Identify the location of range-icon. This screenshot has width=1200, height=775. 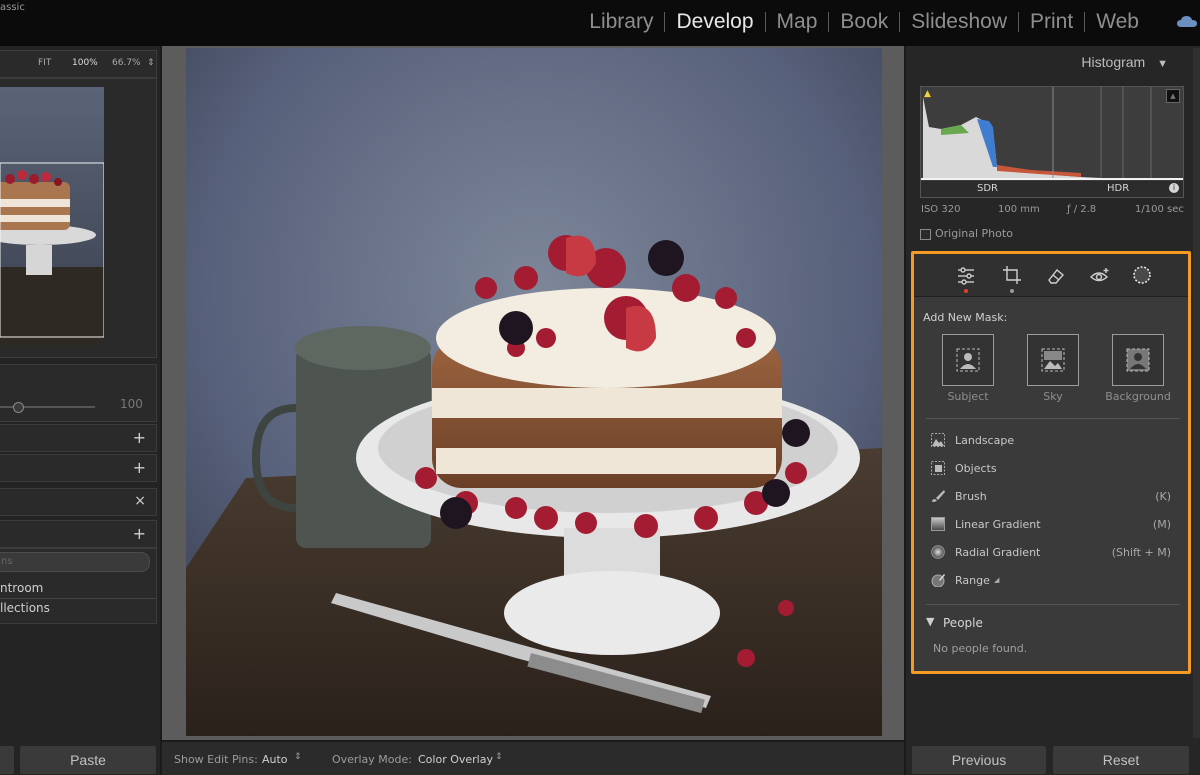
(938, 580).